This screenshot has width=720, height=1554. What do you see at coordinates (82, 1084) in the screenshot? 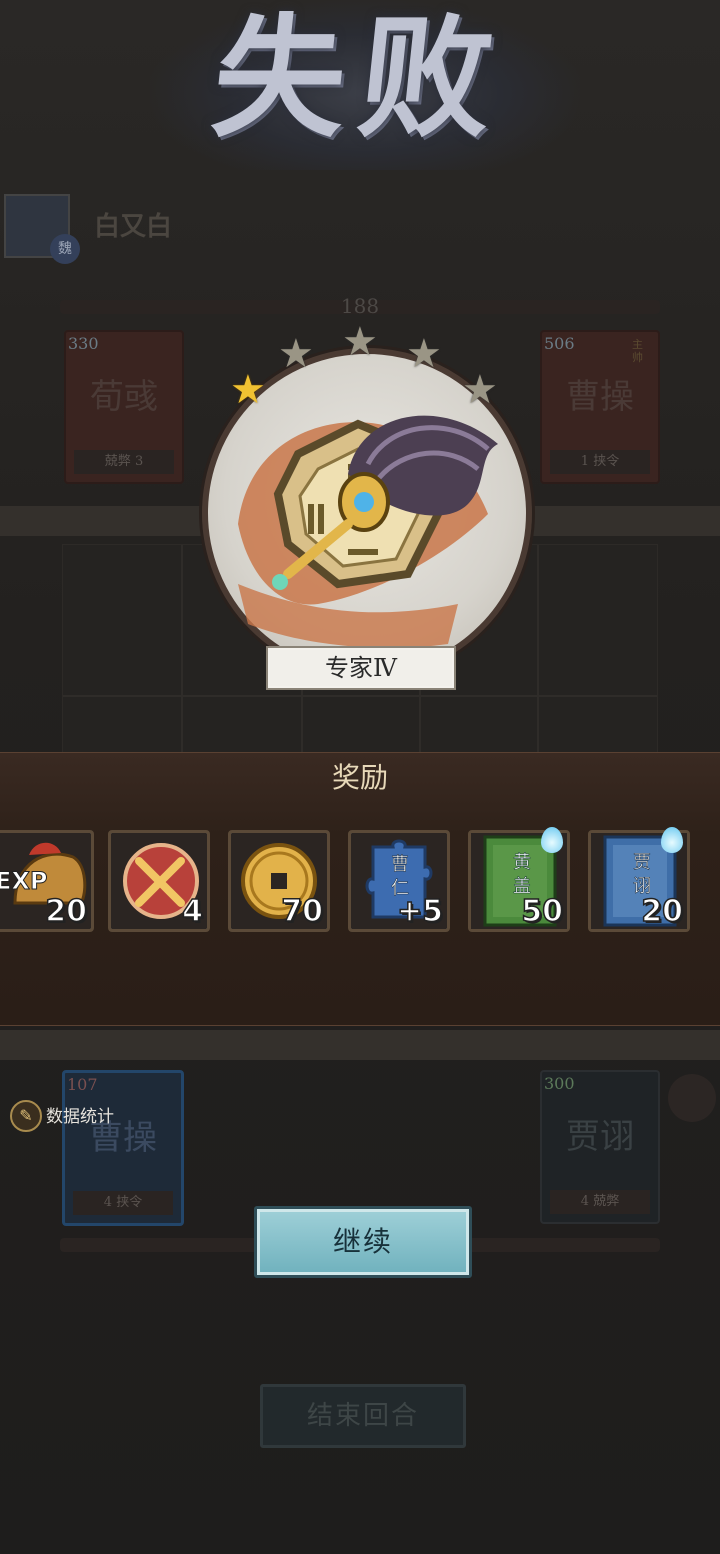
I see `card-cost: 107` at bounding box center [82, 1084].